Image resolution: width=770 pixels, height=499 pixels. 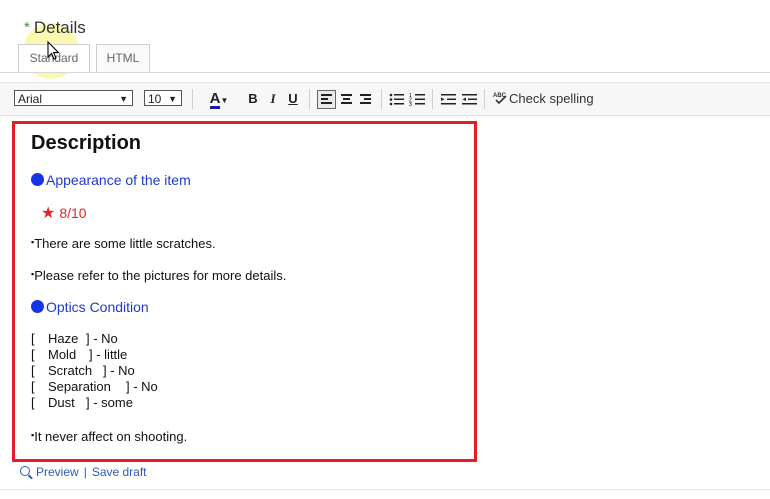 I want to click on text-color-icon: A, so click(x=215, y=99).